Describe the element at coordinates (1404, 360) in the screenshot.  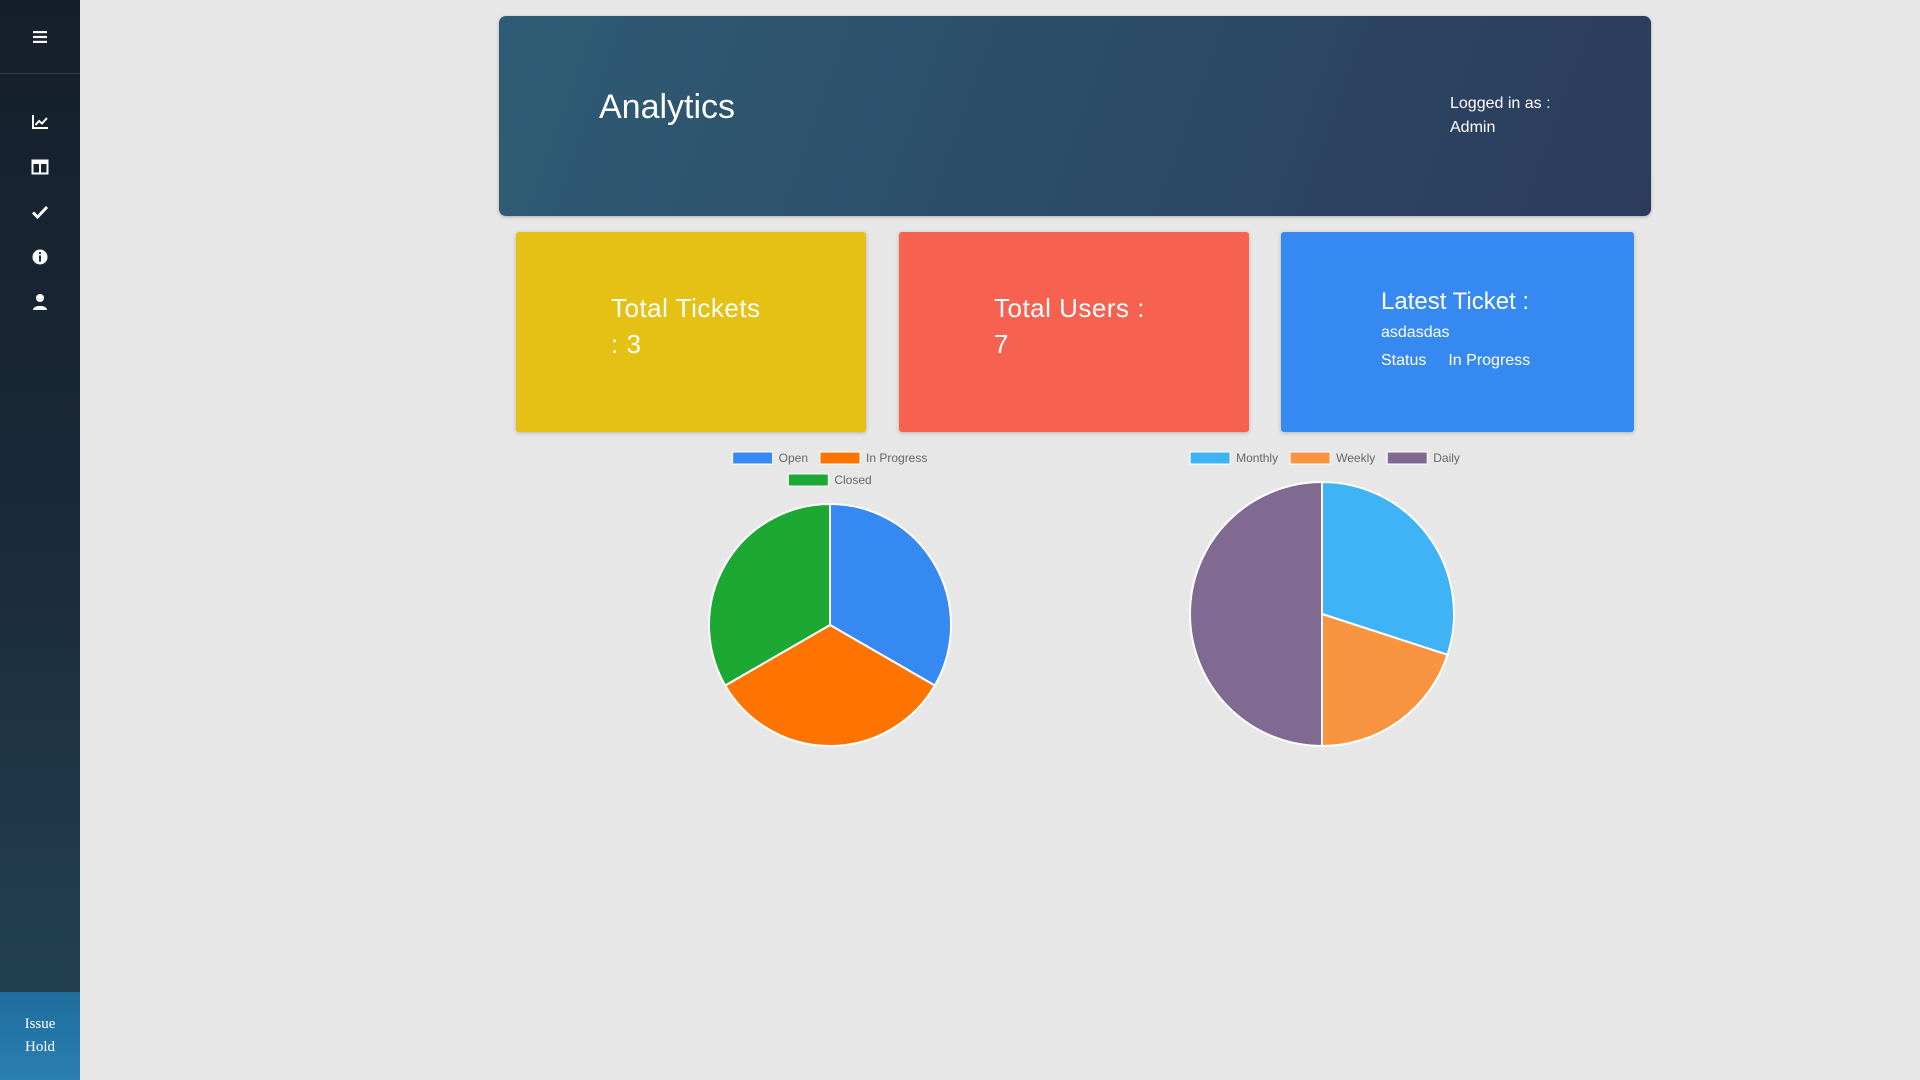
I see `status-label: Status` at that location.